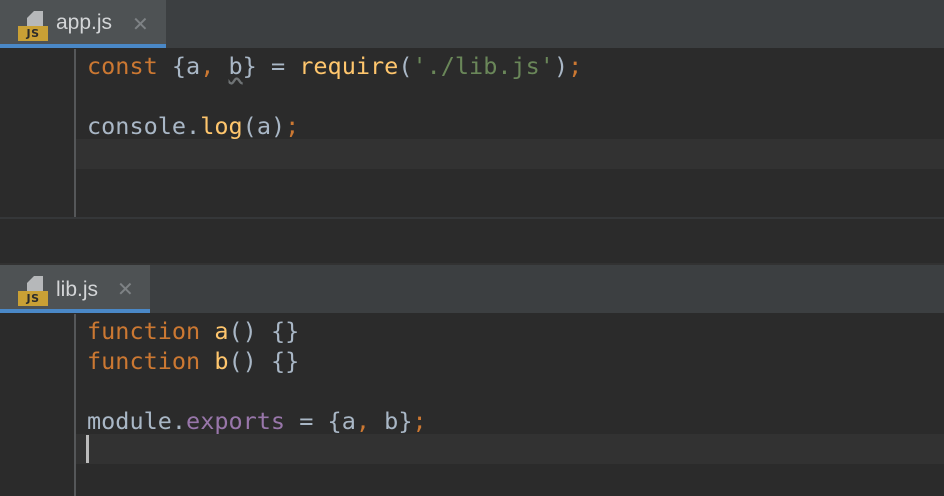 The width and height of the screenshot is (944, 496). Describe the element at coordinates (87, 449) in the screenshot. I see `text-caret` at that location.